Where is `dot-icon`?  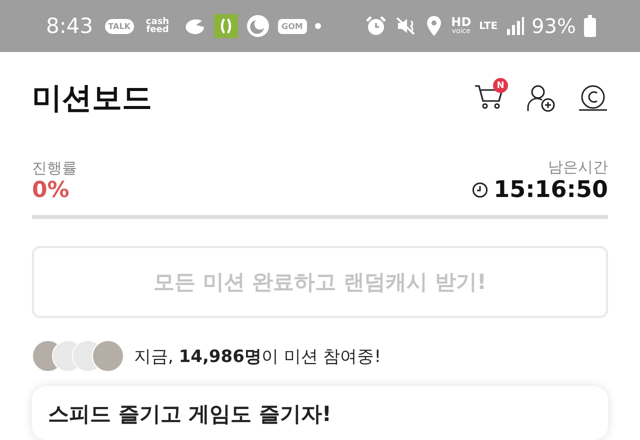 dot-icon is located at coordinates (317, 26).